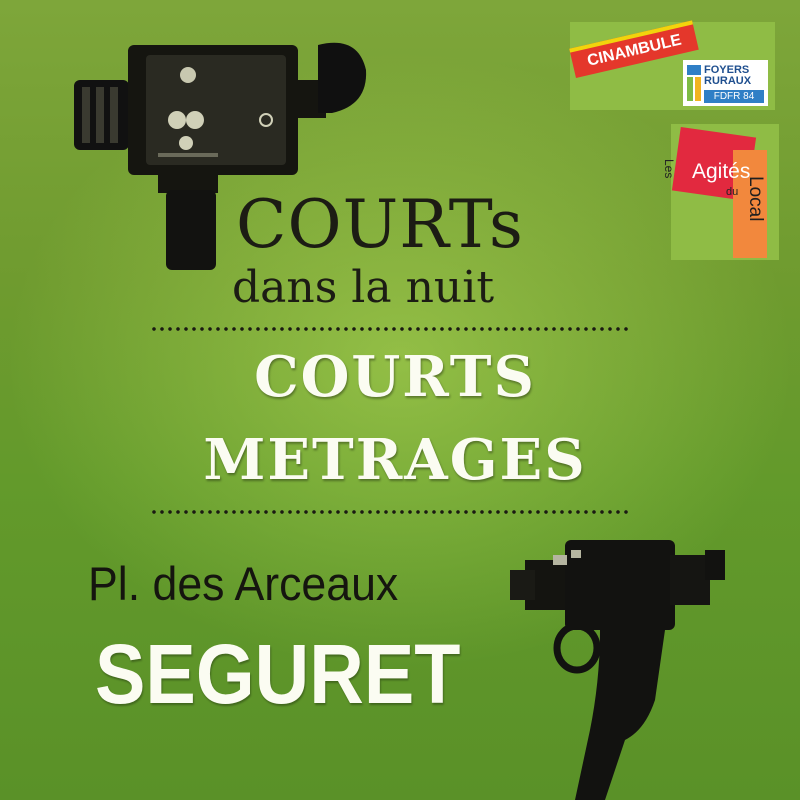 Image resolution: width=800 pixels, height=800 pixels. Describe the element at coordinates (363, 287) in the screenshot. I see `series-subtitle: dans la nuit` at that location.